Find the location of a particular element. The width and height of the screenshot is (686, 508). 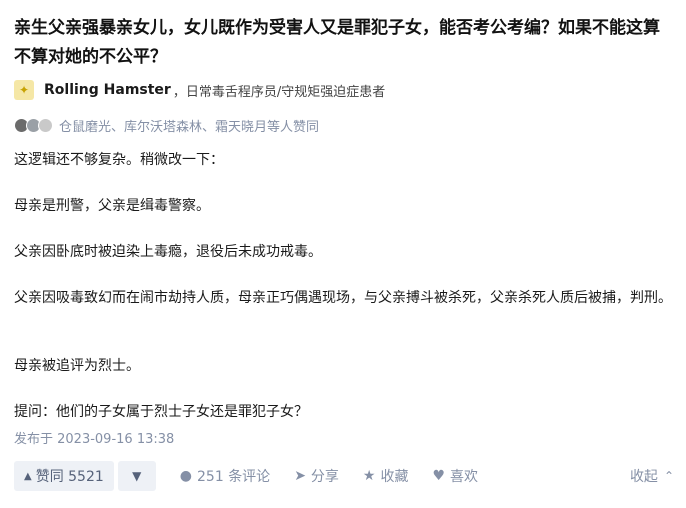

answer-paragraph: 这逻辑还不够复杂。稍微改一下： is located at coordinates (119, 160).